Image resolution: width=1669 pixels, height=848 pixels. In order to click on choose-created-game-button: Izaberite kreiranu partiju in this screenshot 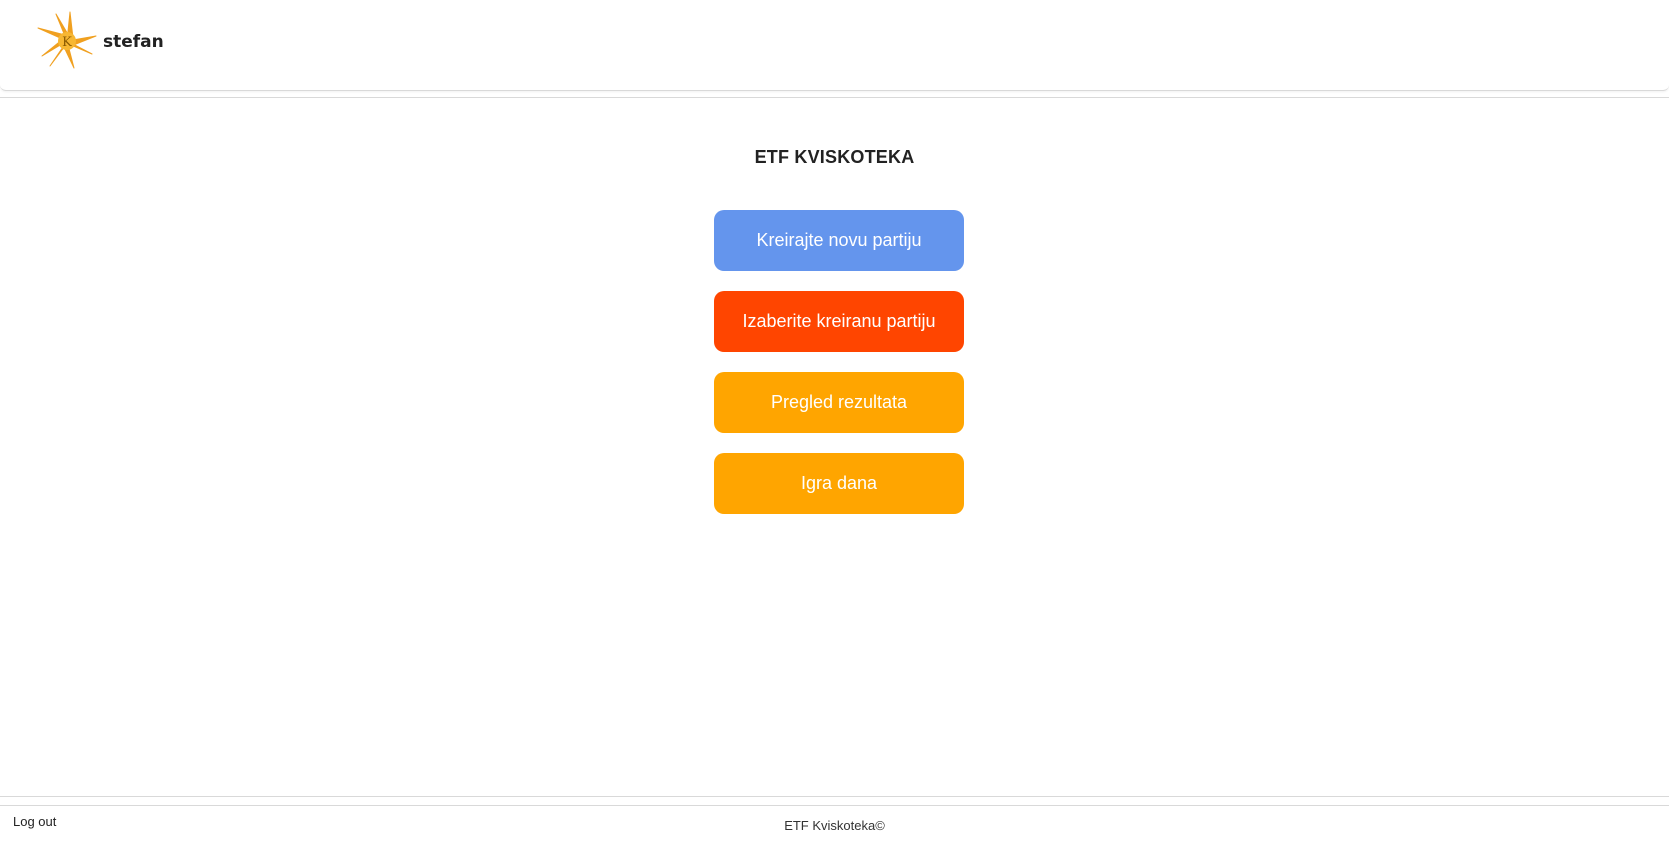, I will do `click(839, 321)`.